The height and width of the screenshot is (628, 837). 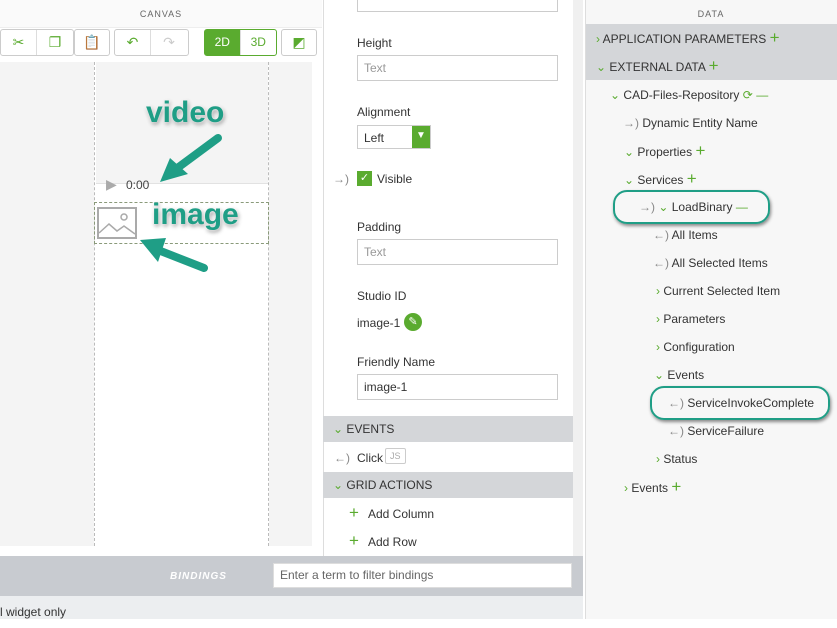 I want to click on tree-dynamic-entity-name: →) Dynamic Entity Name, so click(x=711, y=123).